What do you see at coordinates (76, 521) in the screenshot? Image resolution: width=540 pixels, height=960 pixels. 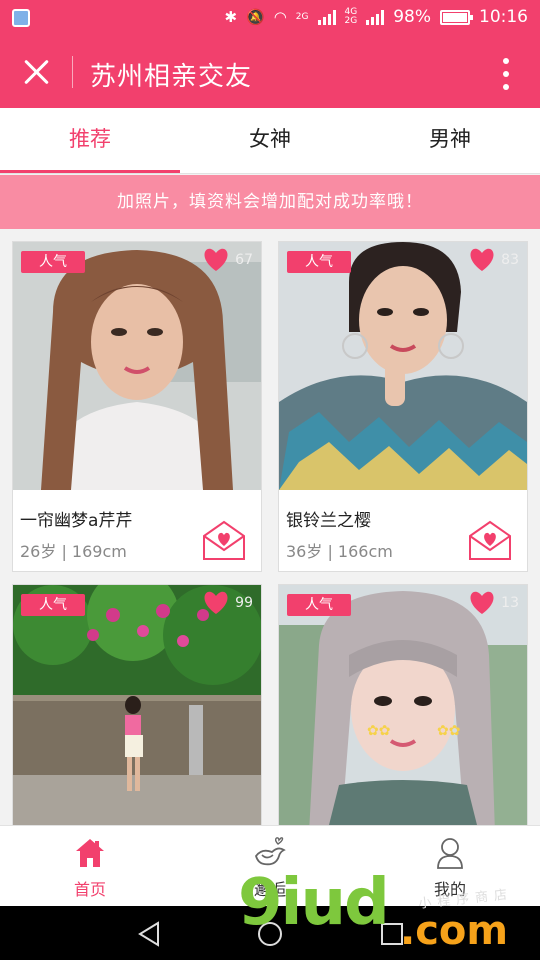 I see `profile-name: 一帘幽梦a芹芹` at bounding box center [76, 521].